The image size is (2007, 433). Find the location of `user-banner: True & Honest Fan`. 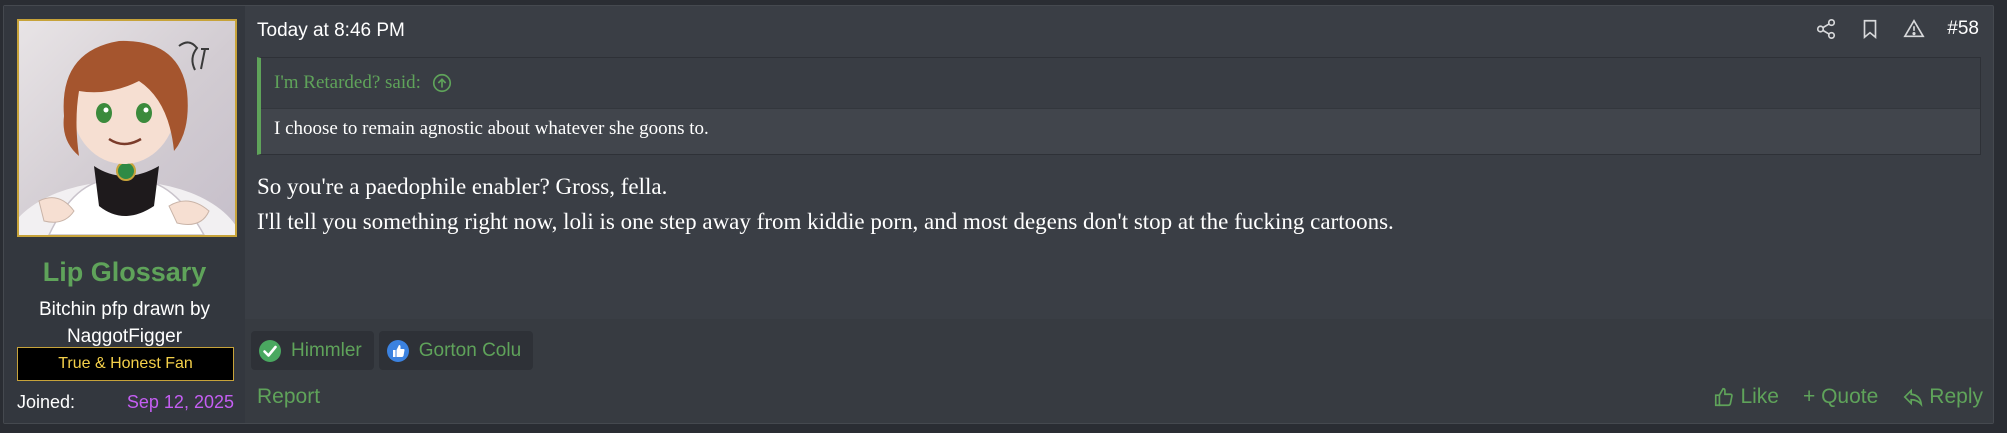

user-banner: True & Honest Fan is located at coordinates (125, 364).